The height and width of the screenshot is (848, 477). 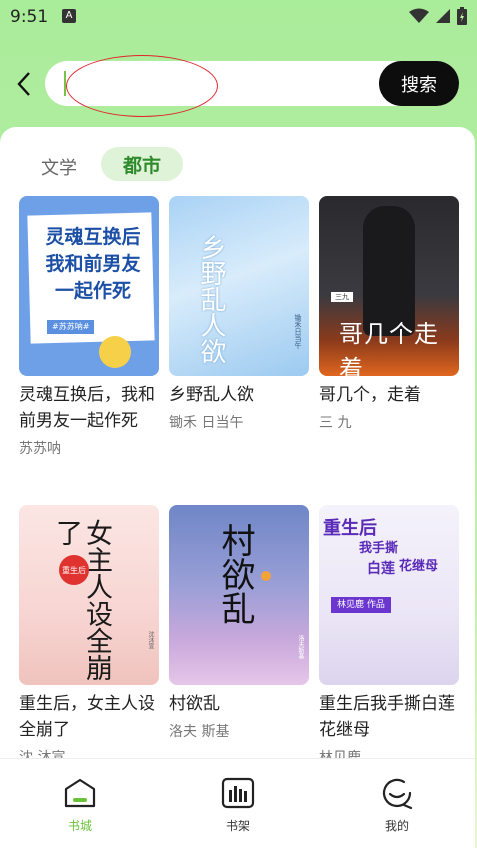 I want to click on book-author: 三 九, so click(x=335, y=423).